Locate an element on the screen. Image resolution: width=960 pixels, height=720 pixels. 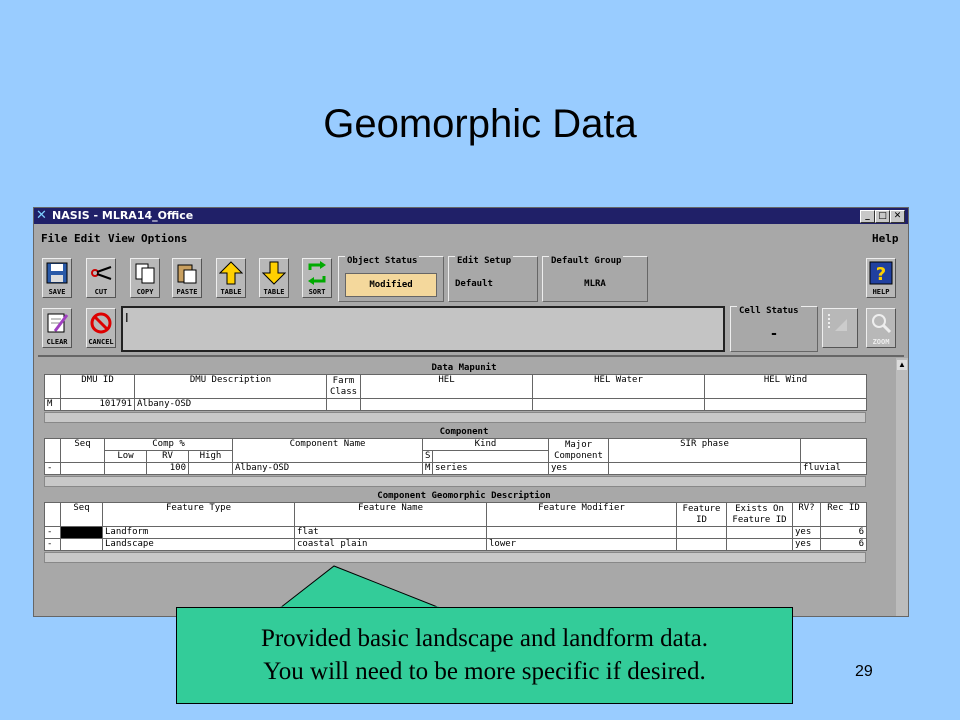
cell-feature-name: coastal plain is located at coordinates (390, 544).